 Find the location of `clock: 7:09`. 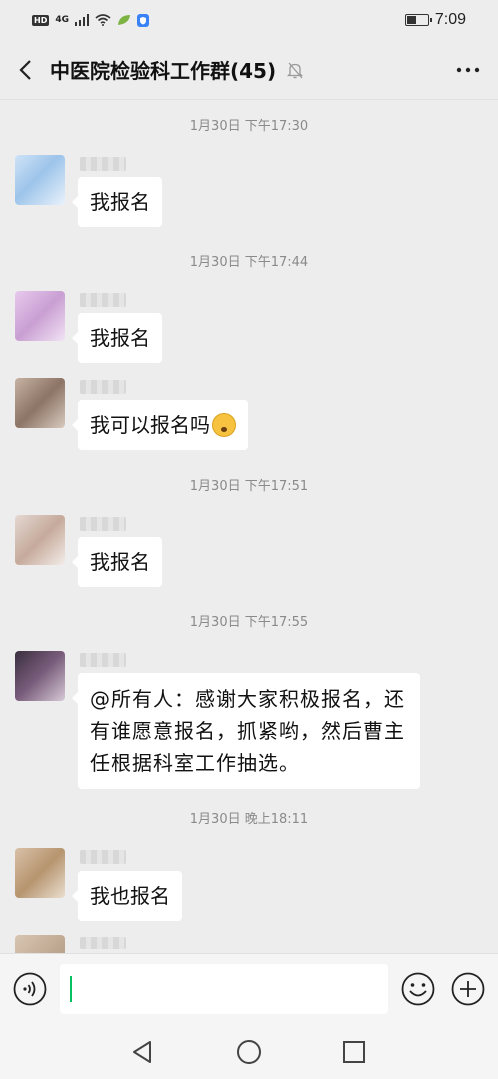

clock: 7:09 is located at coordinates (450, 19).